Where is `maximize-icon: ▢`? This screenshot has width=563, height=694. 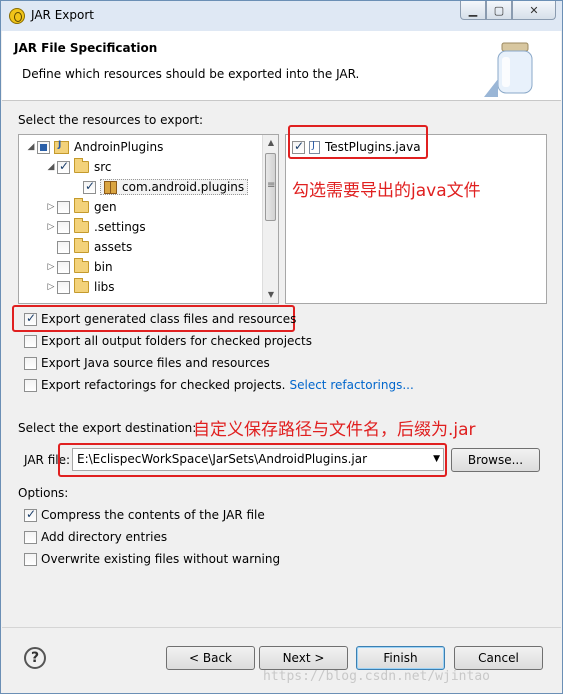
maximize-icon: ▢ is located at coordinates (499, 10).